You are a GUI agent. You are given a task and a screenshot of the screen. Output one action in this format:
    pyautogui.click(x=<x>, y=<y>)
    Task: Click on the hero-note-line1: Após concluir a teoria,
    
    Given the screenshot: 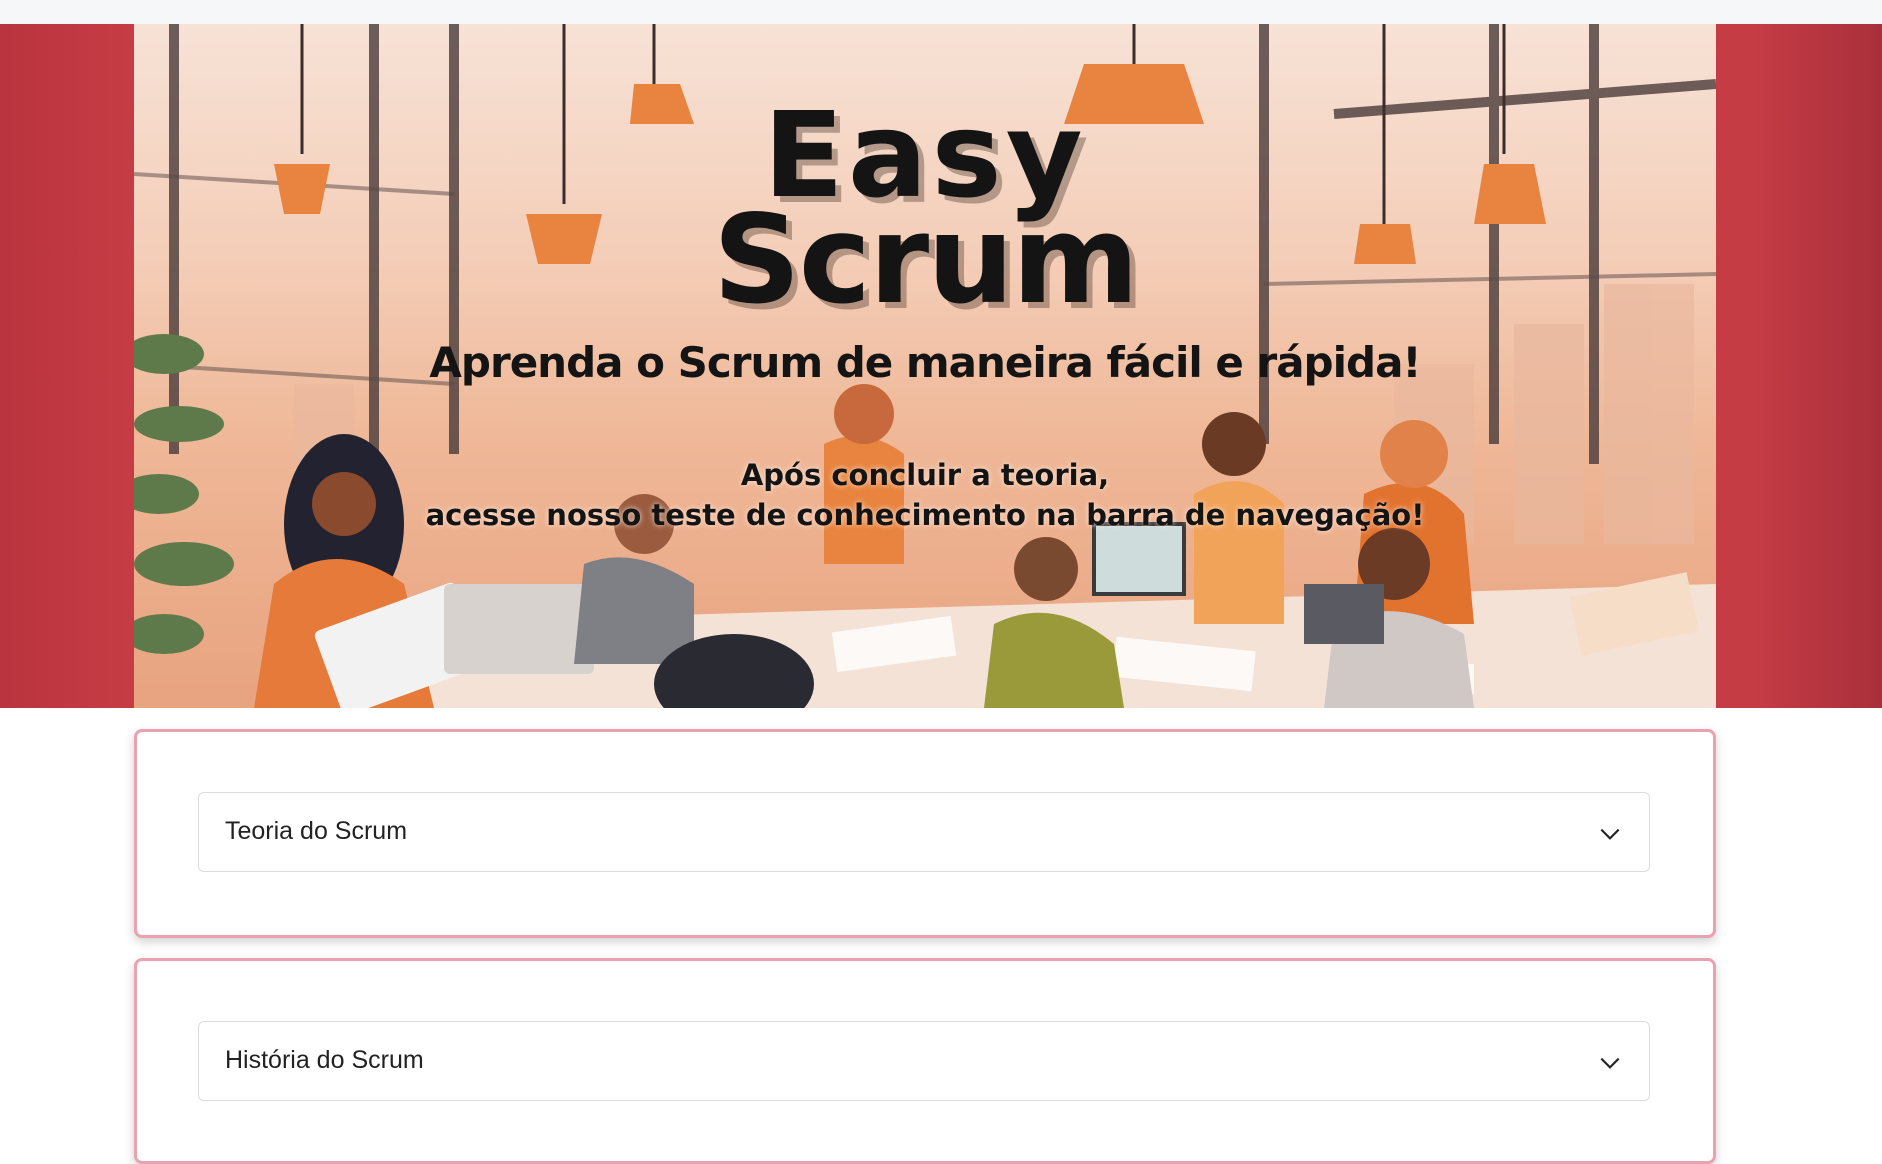 What is the action you would take?
    pyautogui.click(x=925, y=475)
    